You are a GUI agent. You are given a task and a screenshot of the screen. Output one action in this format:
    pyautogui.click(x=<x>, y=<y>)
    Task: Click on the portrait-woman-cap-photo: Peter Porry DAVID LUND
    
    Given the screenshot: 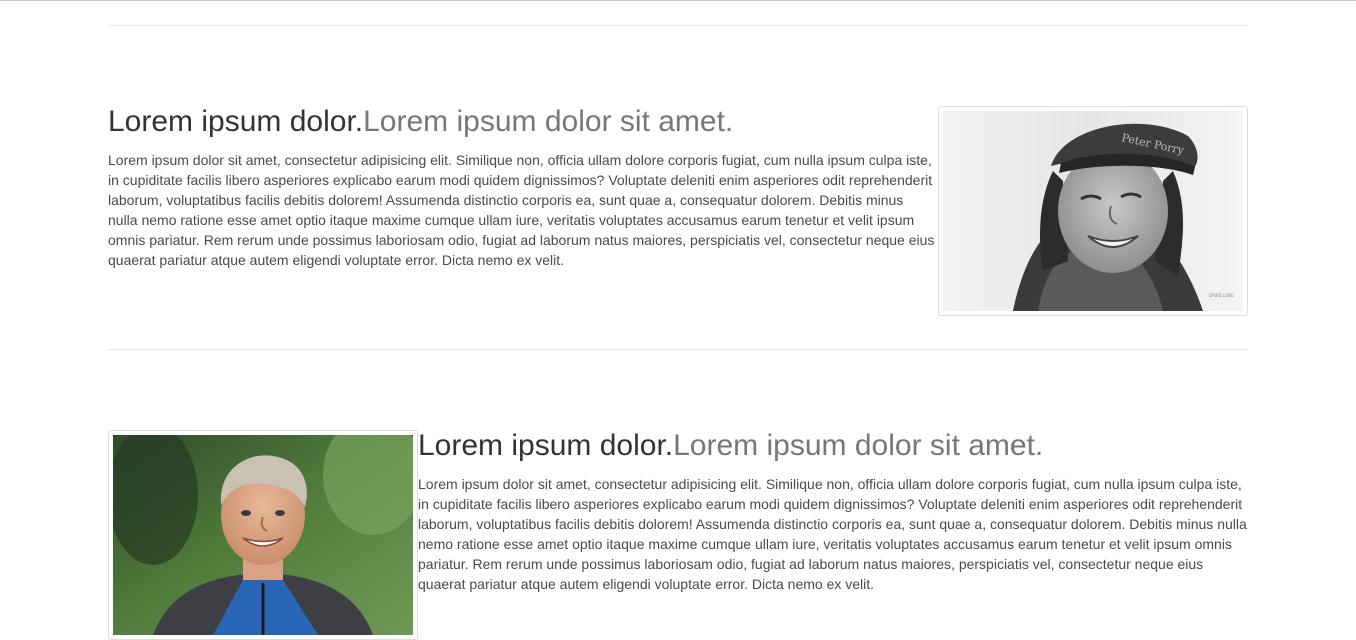 What is the action you would take?
    pyautogui.click(x=1093, y=211)
    